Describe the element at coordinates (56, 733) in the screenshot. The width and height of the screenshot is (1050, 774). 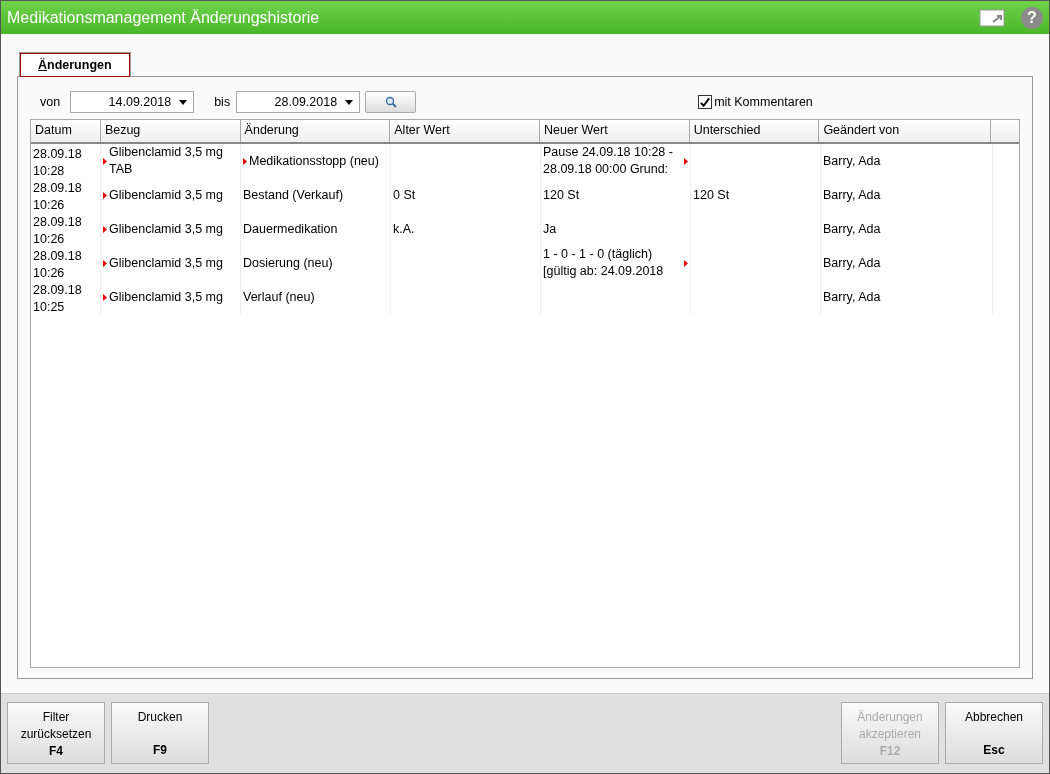
I see `function-button: Filter zurücksetzen F4` at that location.